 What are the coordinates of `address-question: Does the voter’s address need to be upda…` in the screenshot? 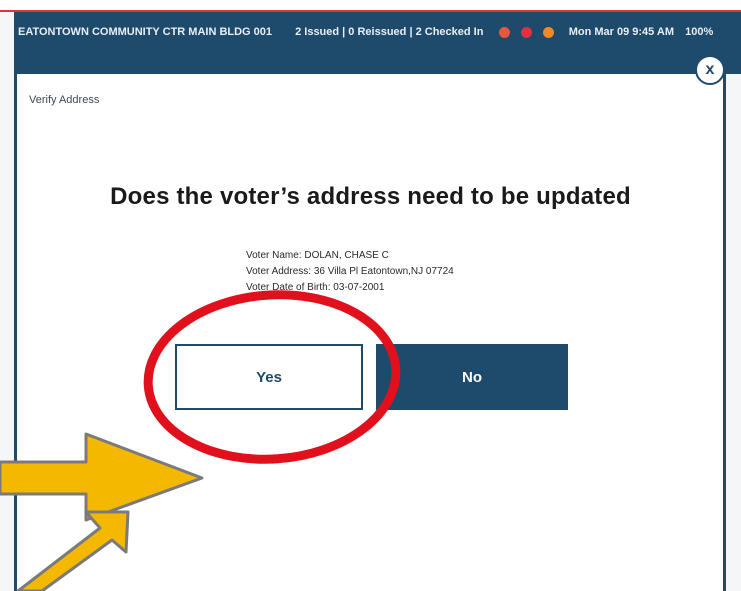 It's located at (370, 196).